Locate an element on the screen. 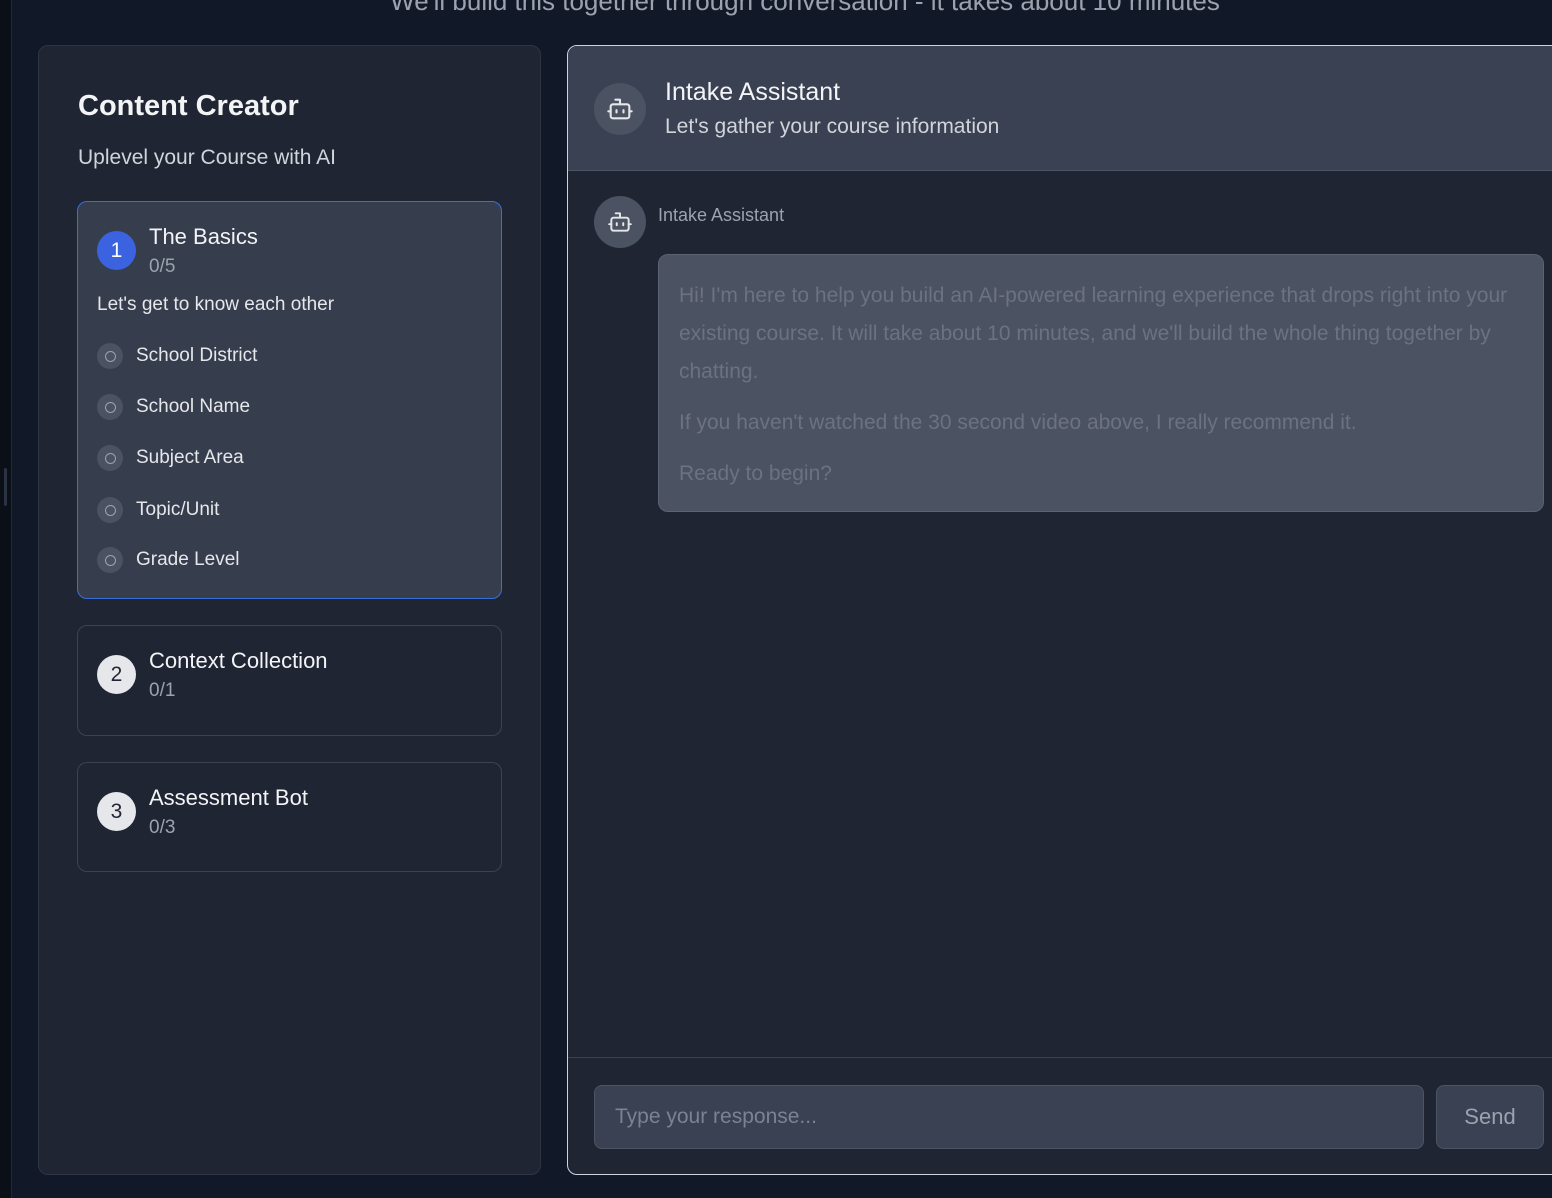 This screenshot has width=1552, height=1198. sidebar-title: Content Creator is located at coordinates (188, 106).